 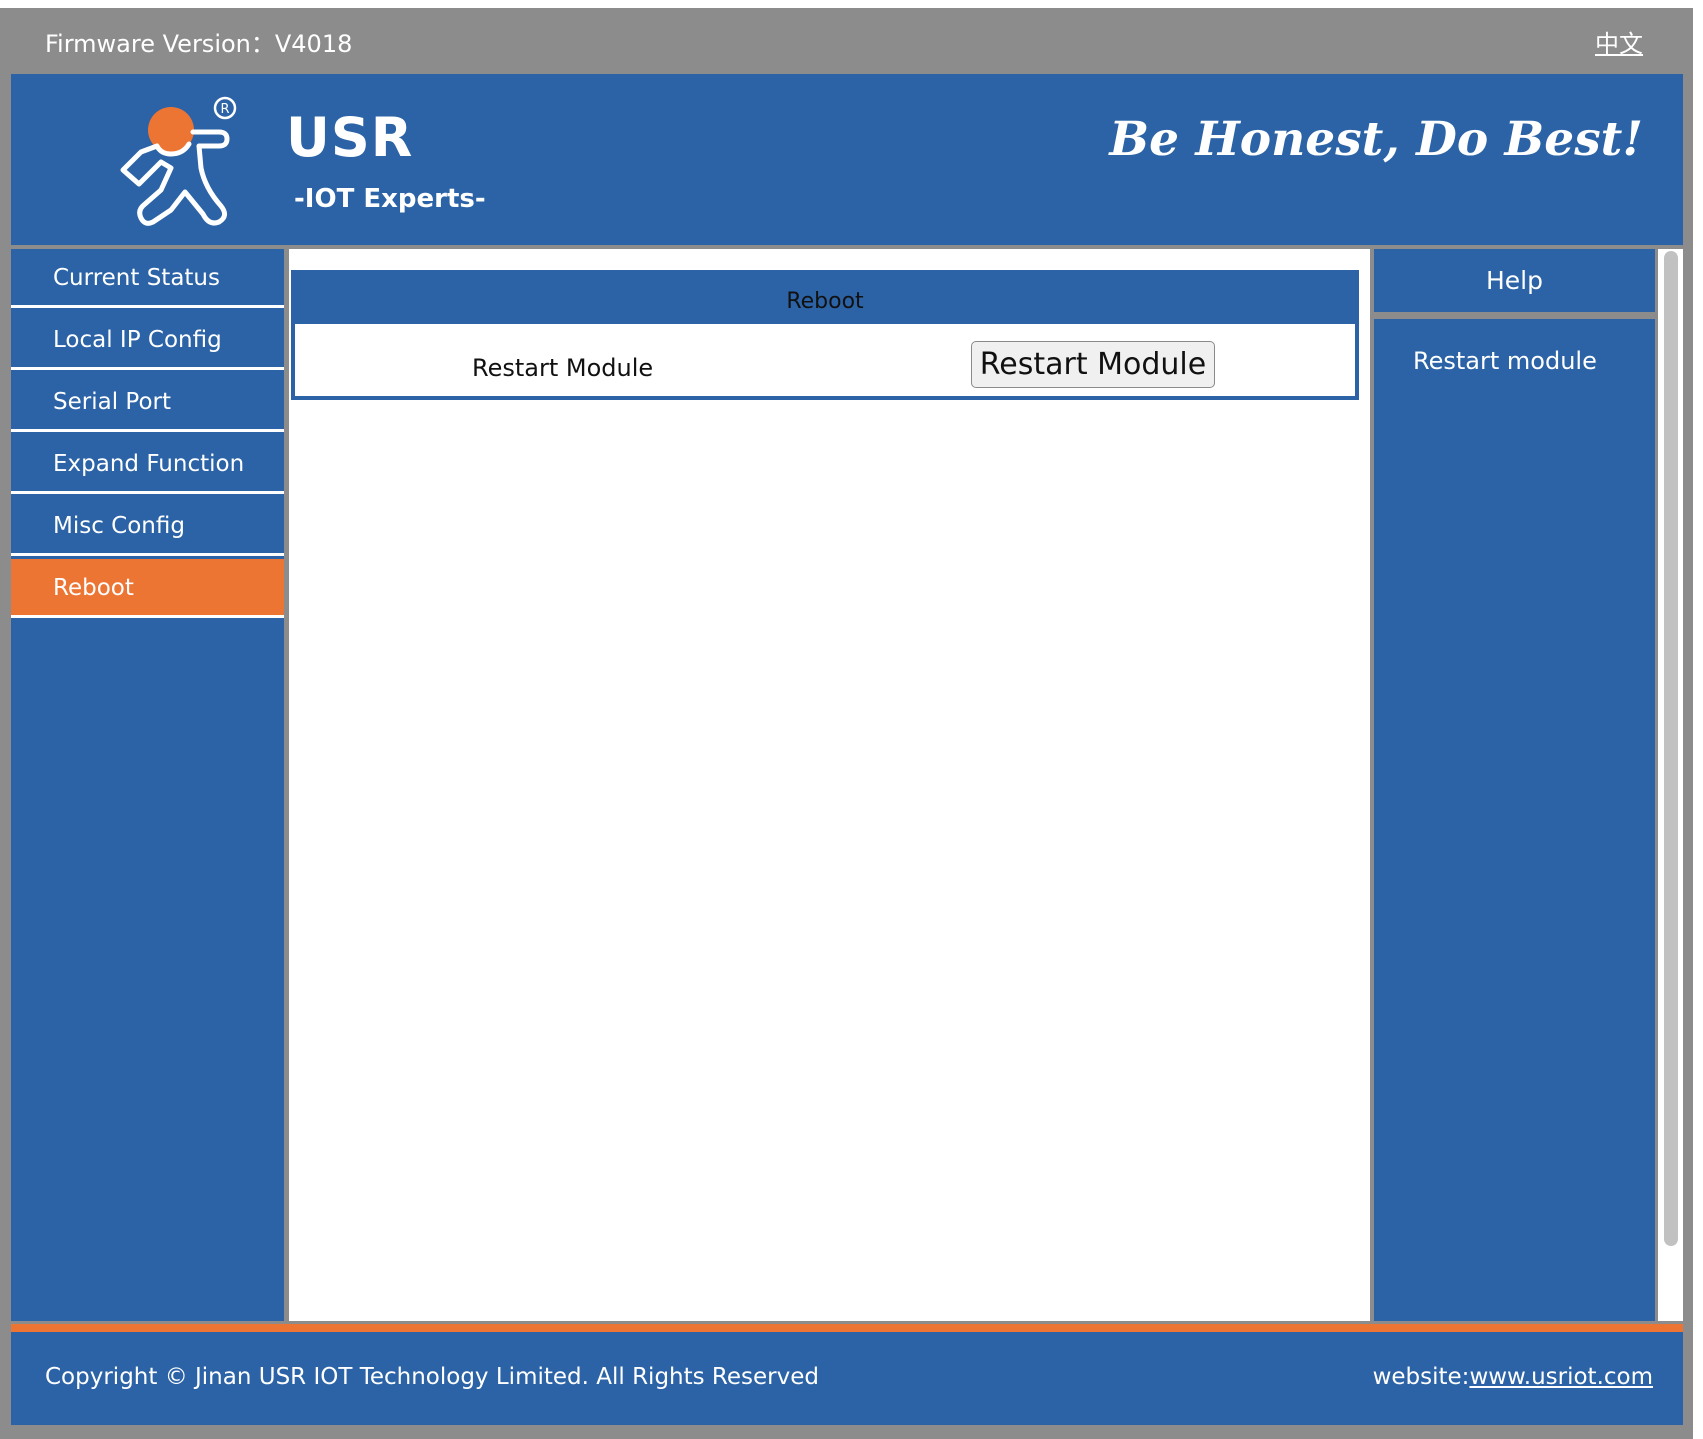 What do you see at coordinates (1514, 280) in the screenshot?
I see `help-title: Help` at bounding box center [1514, 280].